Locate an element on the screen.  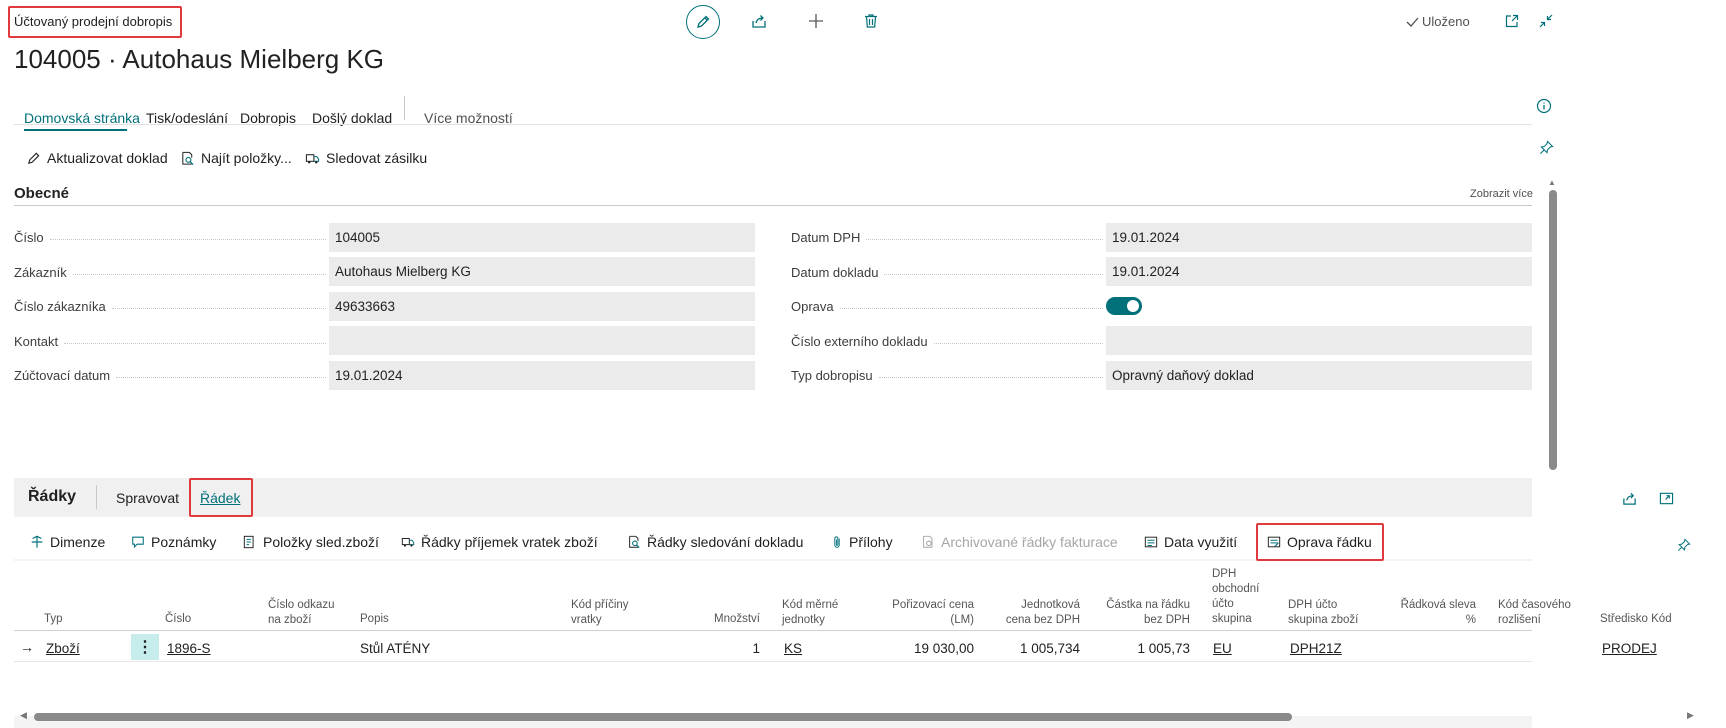
general-section-title: Obecné is located at coordinates (41, 193).